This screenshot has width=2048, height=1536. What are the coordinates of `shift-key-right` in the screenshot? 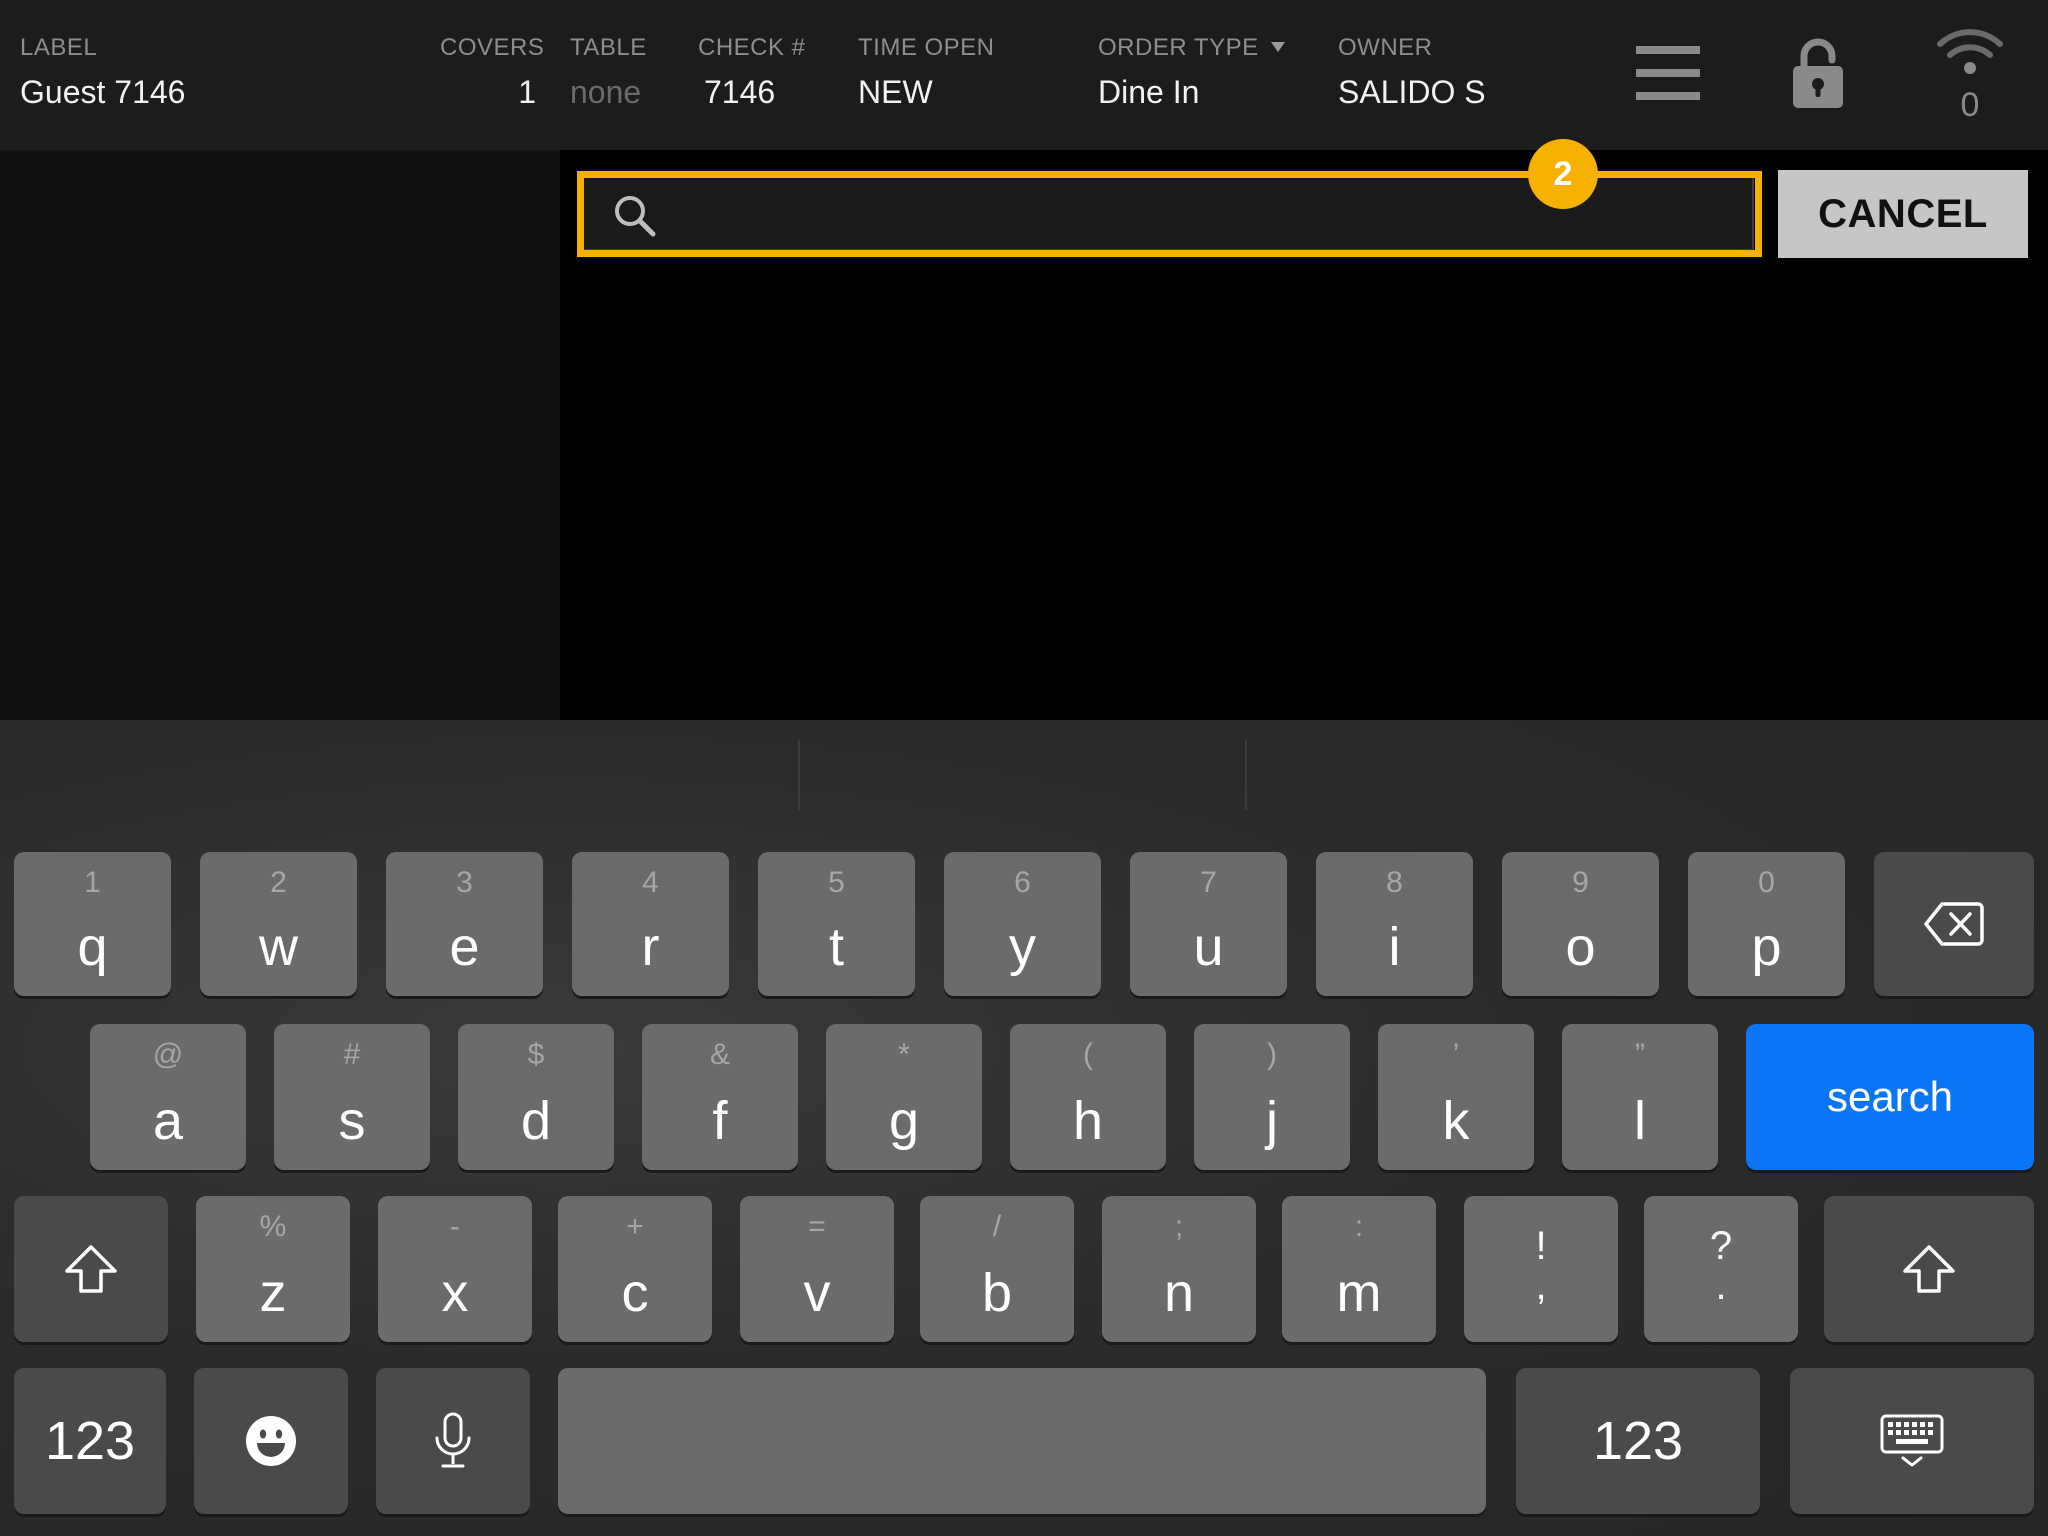 It's located at (1929, 1269).